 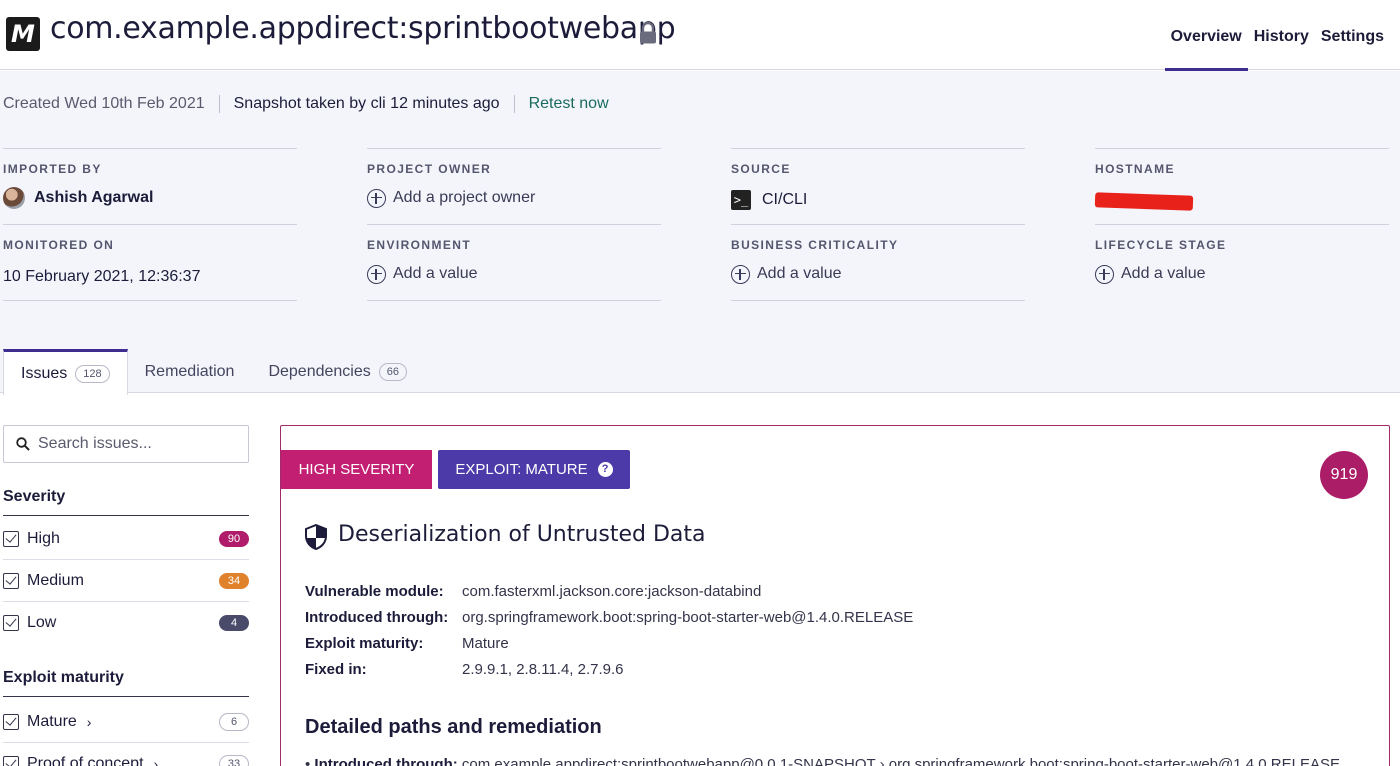 What do you see at coordinates (1344, 475) in the screenshot?
I see `priority-score: 919` at bounding box center [1344, 475].